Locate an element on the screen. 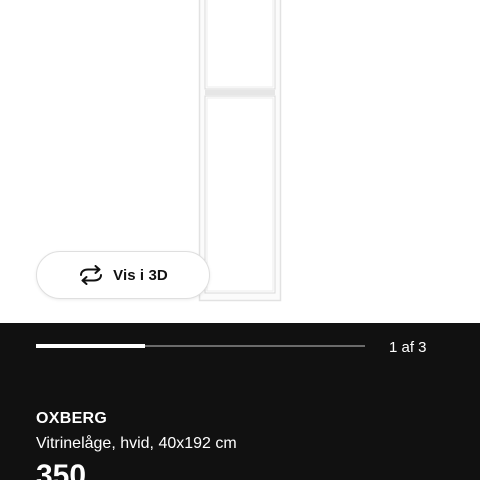  product-image is located at coordinates (240, 151).